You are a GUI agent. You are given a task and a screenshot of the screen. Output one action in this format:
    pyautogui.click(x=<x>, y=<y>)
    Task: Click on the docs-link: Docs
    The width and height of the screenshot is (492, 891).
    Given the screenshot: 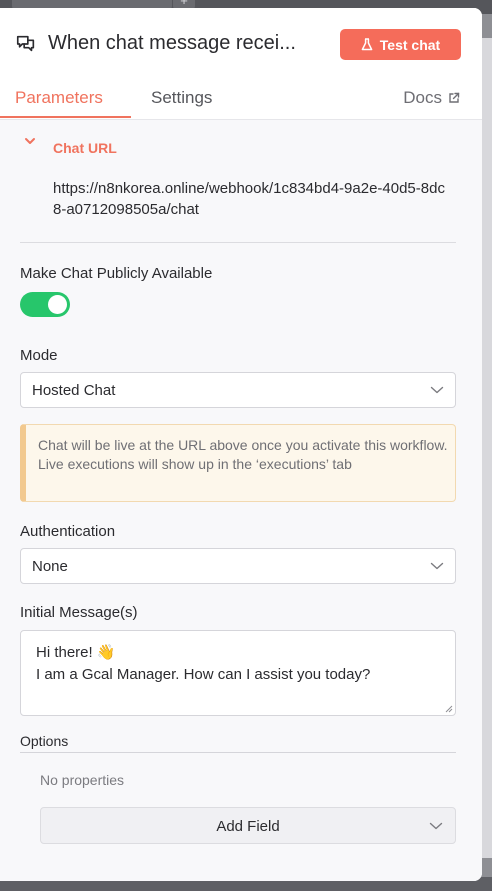 What is the action you would take?
    pyautogui.click(x=431, y=98)
    